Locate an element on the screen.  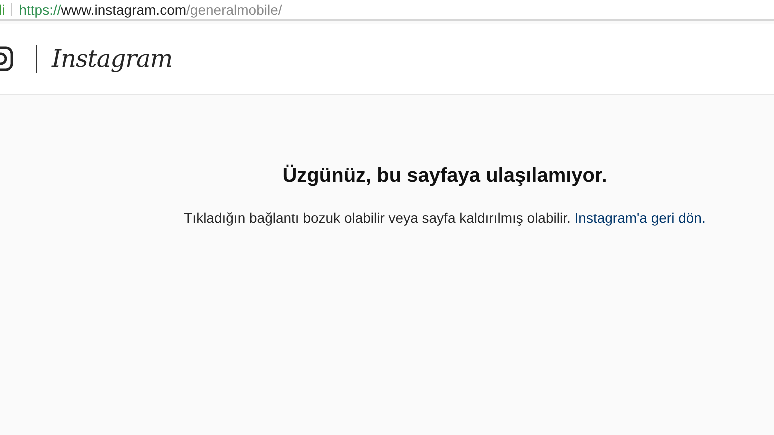
error-title: Üzgünüz, bu sayfaya ulaşılamıyor. is located at coordinates (445, 176).